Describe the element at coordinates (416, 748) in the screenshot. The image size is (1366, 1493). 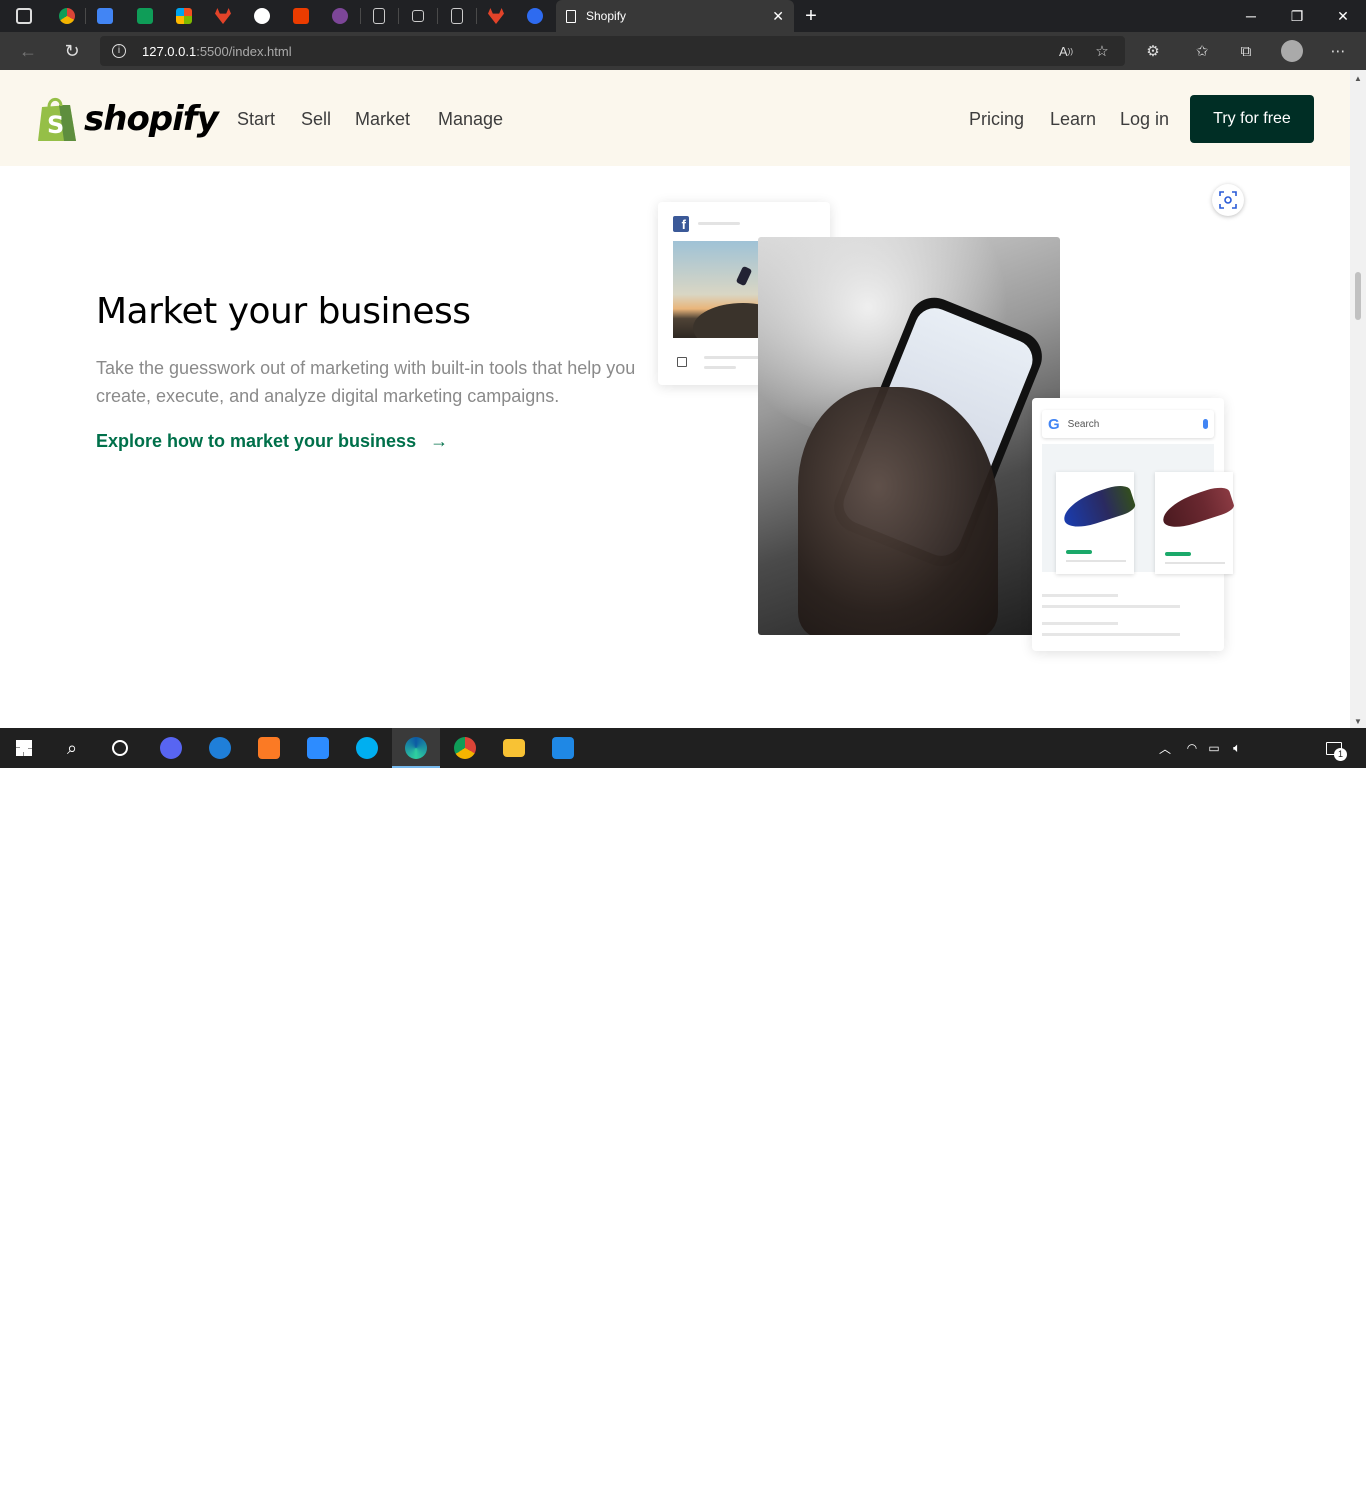
I see `edge-icon` at that location.